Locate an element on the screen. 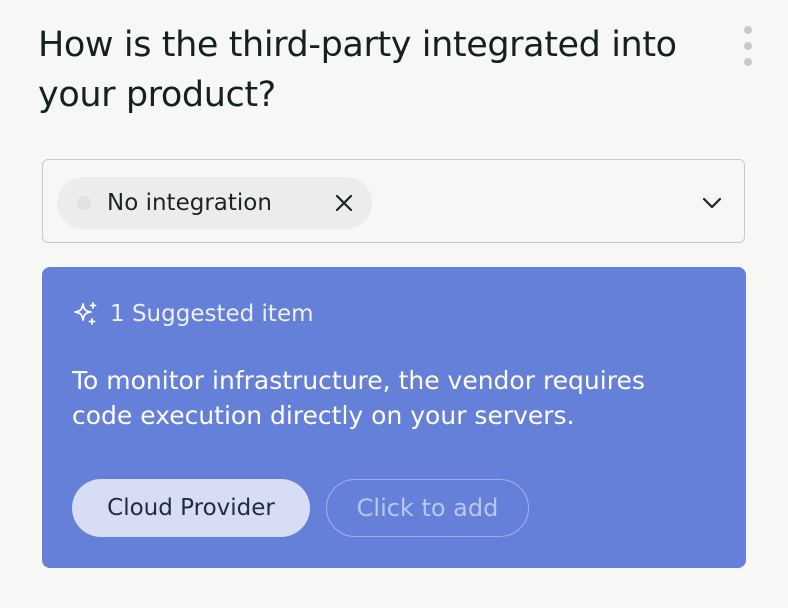  click-to-add-button: Click to add is located at coordinates (427, 508).